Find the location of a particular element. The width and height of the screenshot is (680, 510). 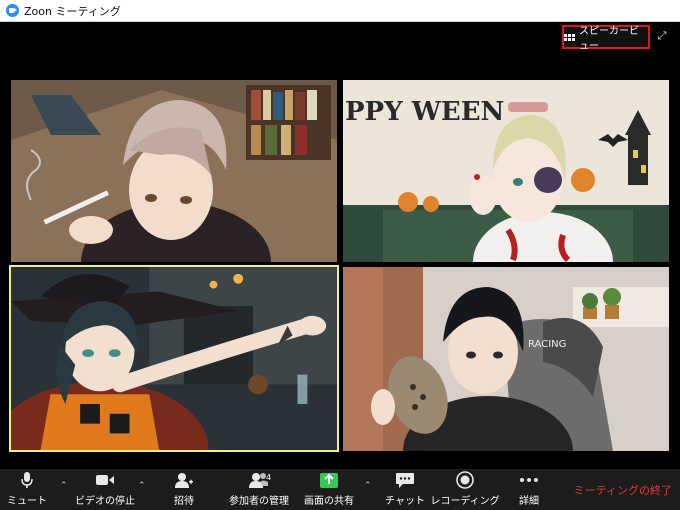

speaker-view-button: スピーカービュー is located at coordinates (606, 38).